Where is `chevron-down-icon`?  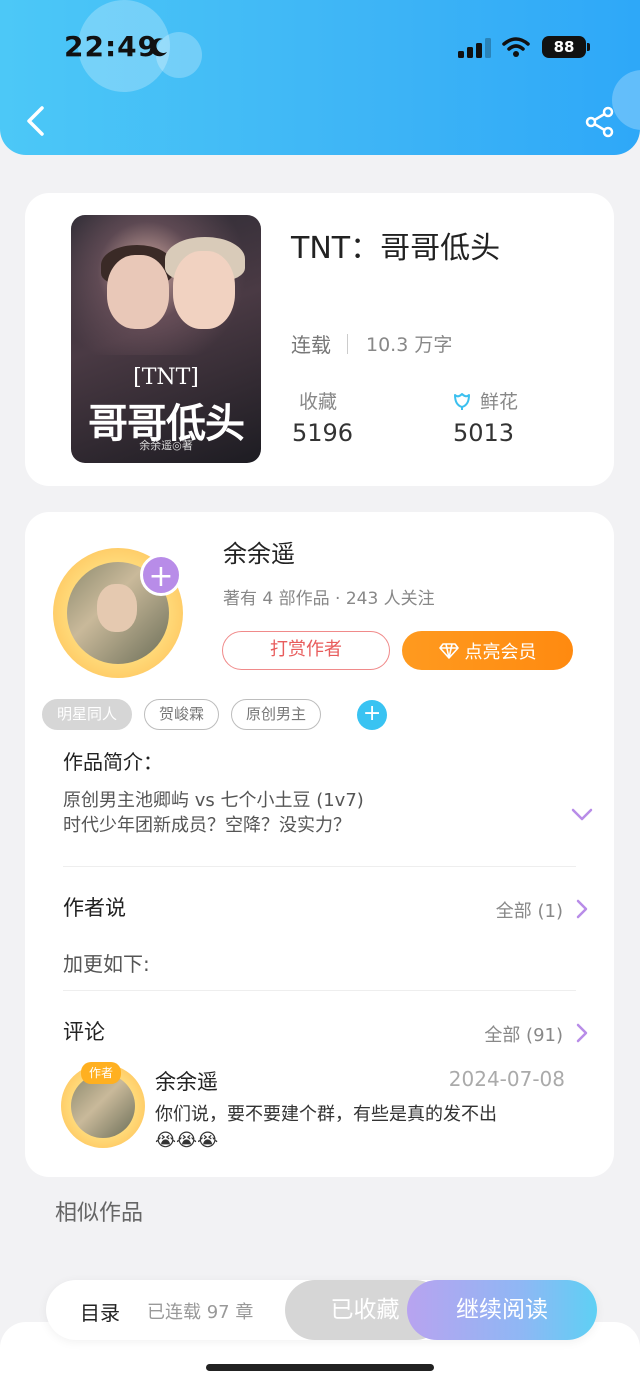
chevron-down-icon is located at coordinates (582, 815).